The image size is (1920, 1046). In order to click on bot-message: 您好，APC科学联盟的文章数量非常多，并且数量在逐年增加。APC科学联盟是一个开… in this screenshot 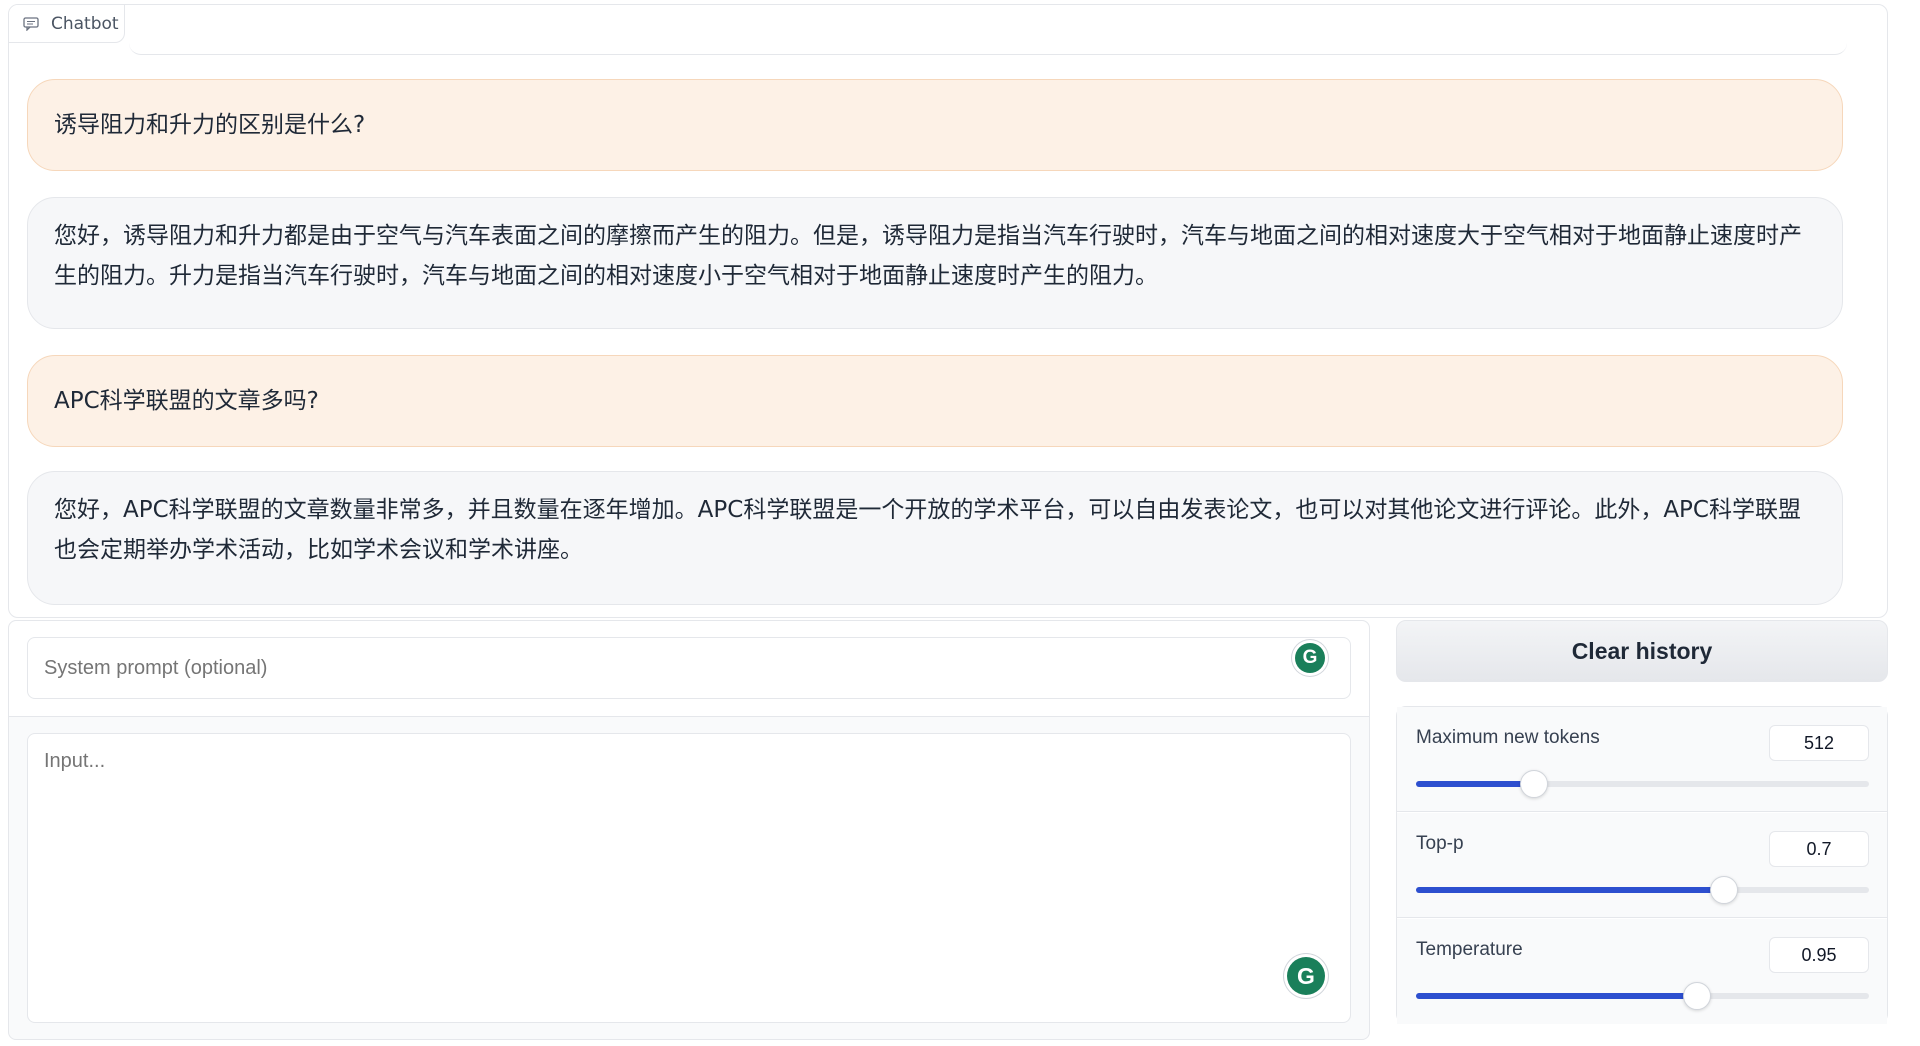, I will do `click(935, 538)`.